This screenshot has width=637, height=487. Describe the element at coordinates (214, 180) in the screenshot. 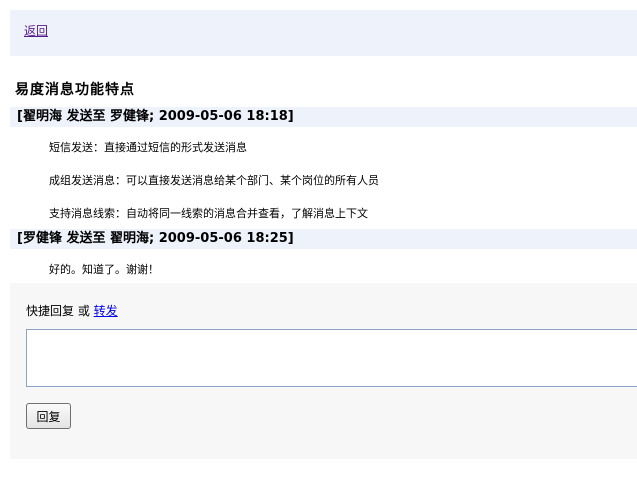

I see `message-line: 成组发送消息：可以直接发送消息给某个部门、某个岗位的所有人员` at that location.